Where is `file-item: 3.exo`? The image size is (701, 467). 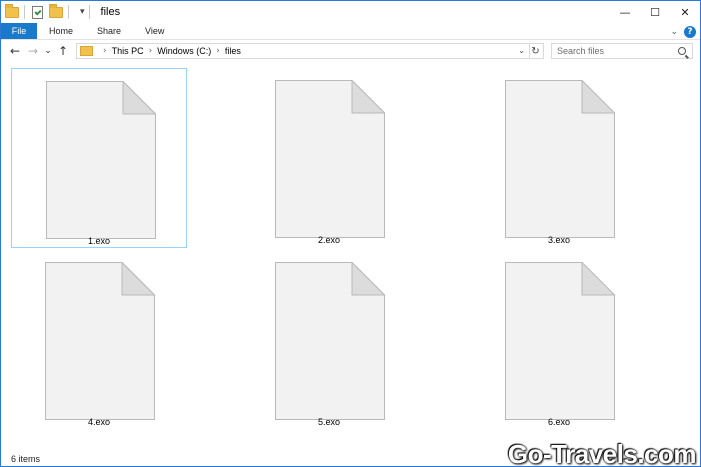 file-item: 3.exo is located at coordinates (559, 158).